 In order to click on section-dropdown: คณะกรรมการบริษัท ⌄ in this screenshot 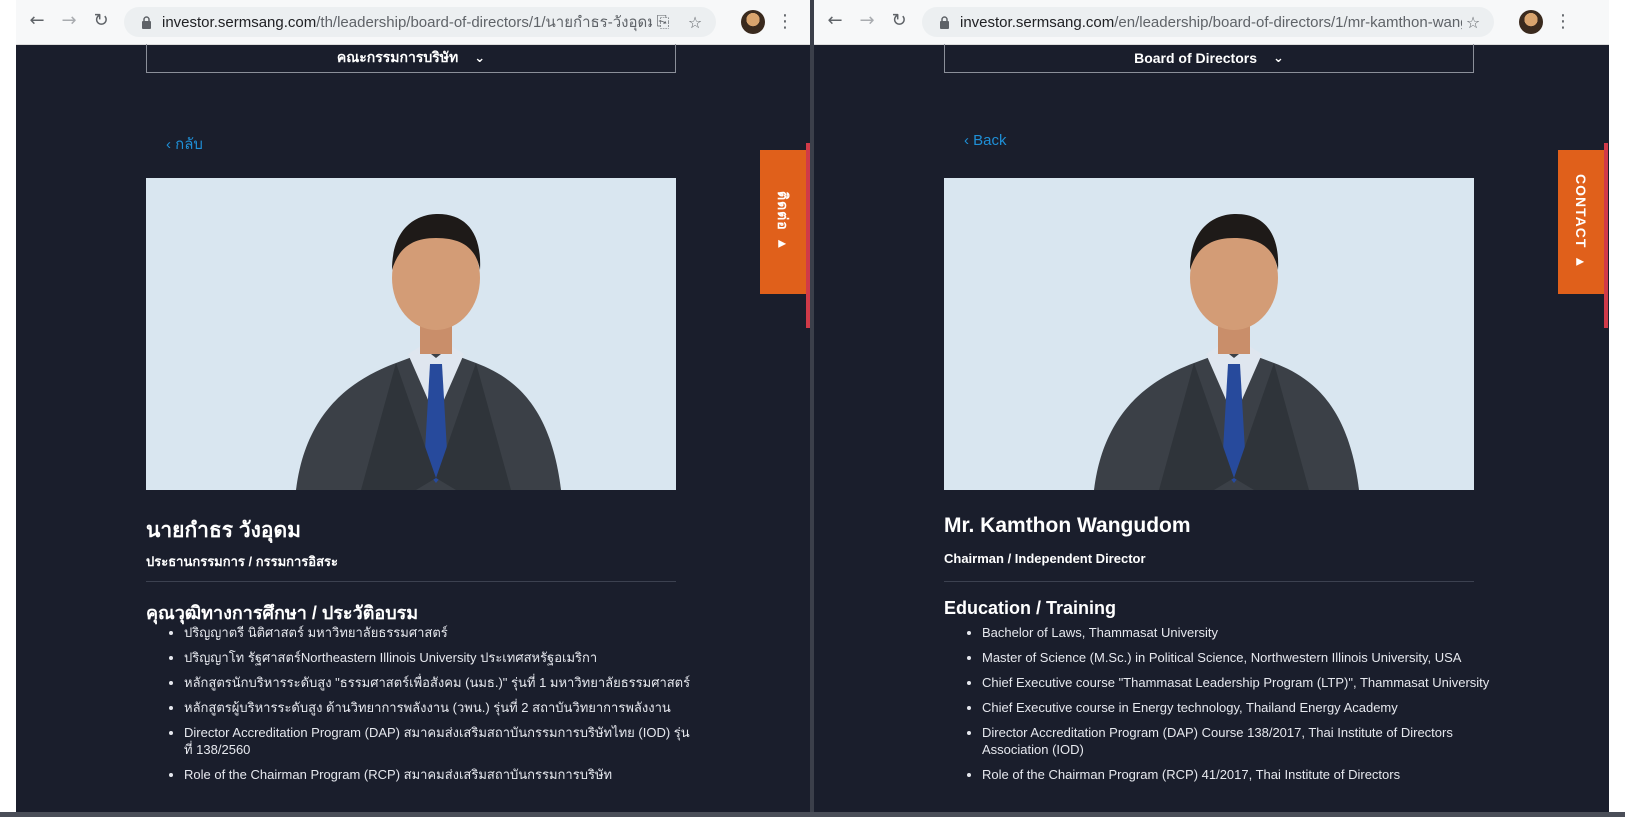, I will do `click(411, 58)`.